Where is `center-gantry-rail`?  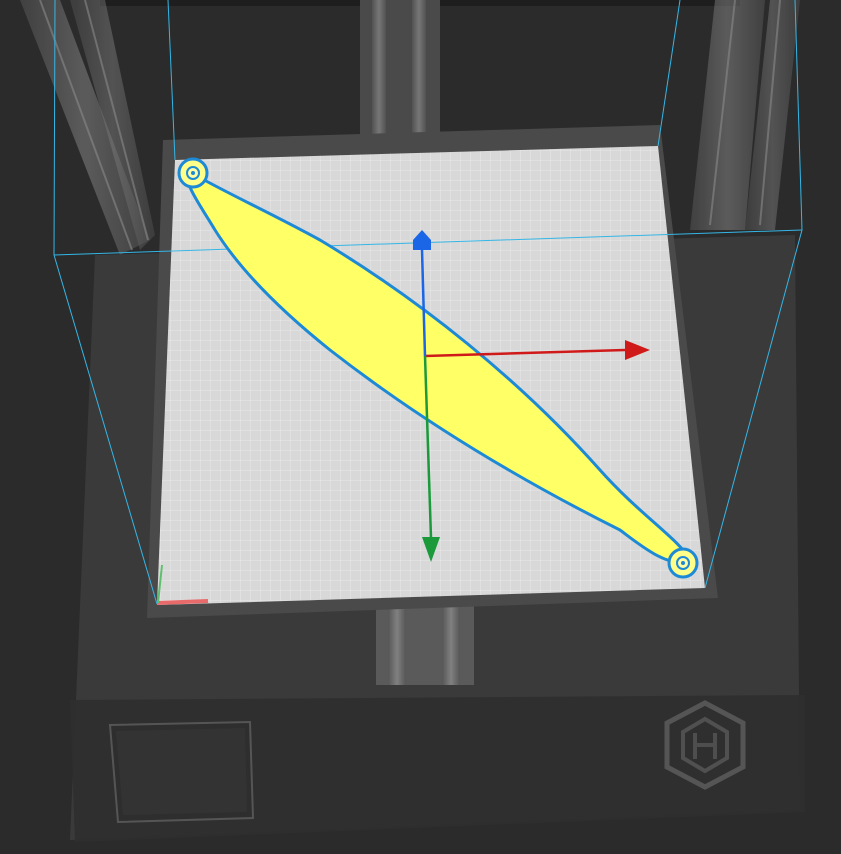 center-gantry-rail is located at coordinates (400, 70).